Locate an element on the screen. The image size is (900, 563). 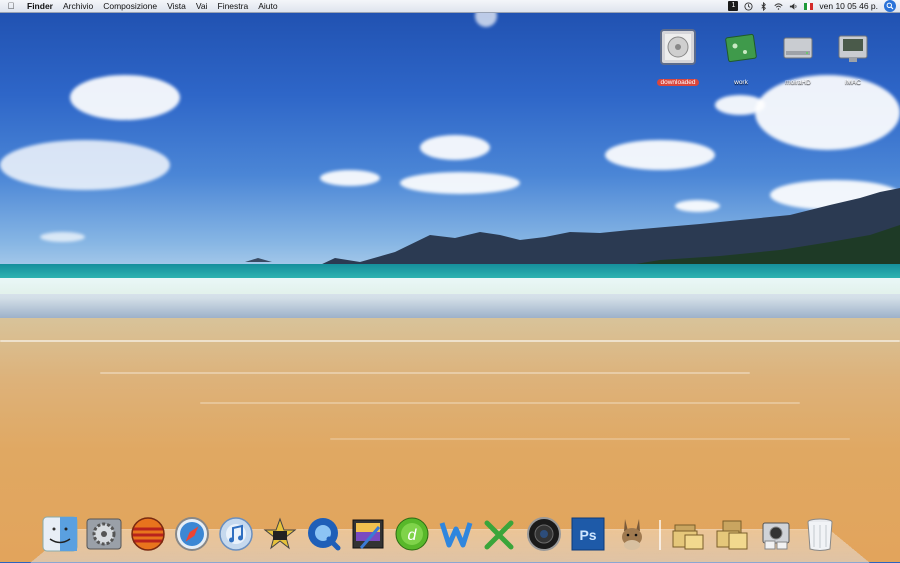
dreamweaver-icon: d is located at coordinates (412, 534).